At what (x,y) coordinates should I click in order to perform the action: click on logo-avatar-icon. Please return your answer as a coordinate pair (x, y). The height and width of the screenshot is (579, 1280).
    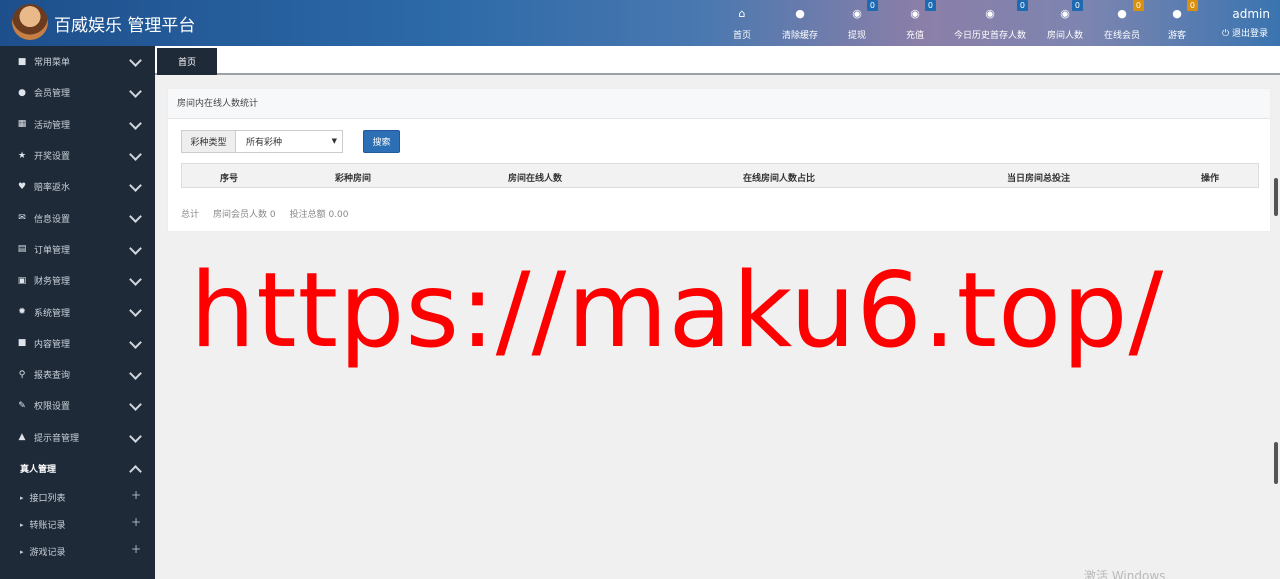
    Looking at the image, I should click on (30, 22).